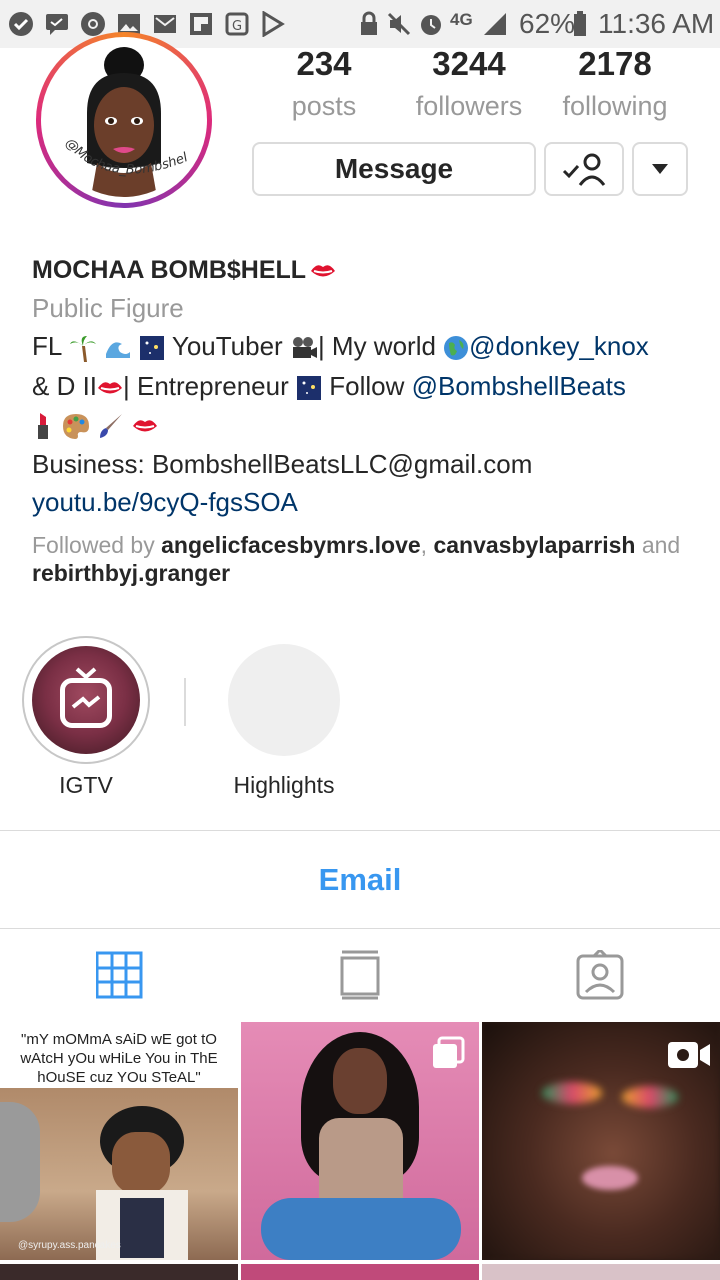 The image size is (720, 1280). What do you see at coordinates (43, 426) in the screenshot?
I see `lipstick-emoji-icon` at bounding box center [43, 426].